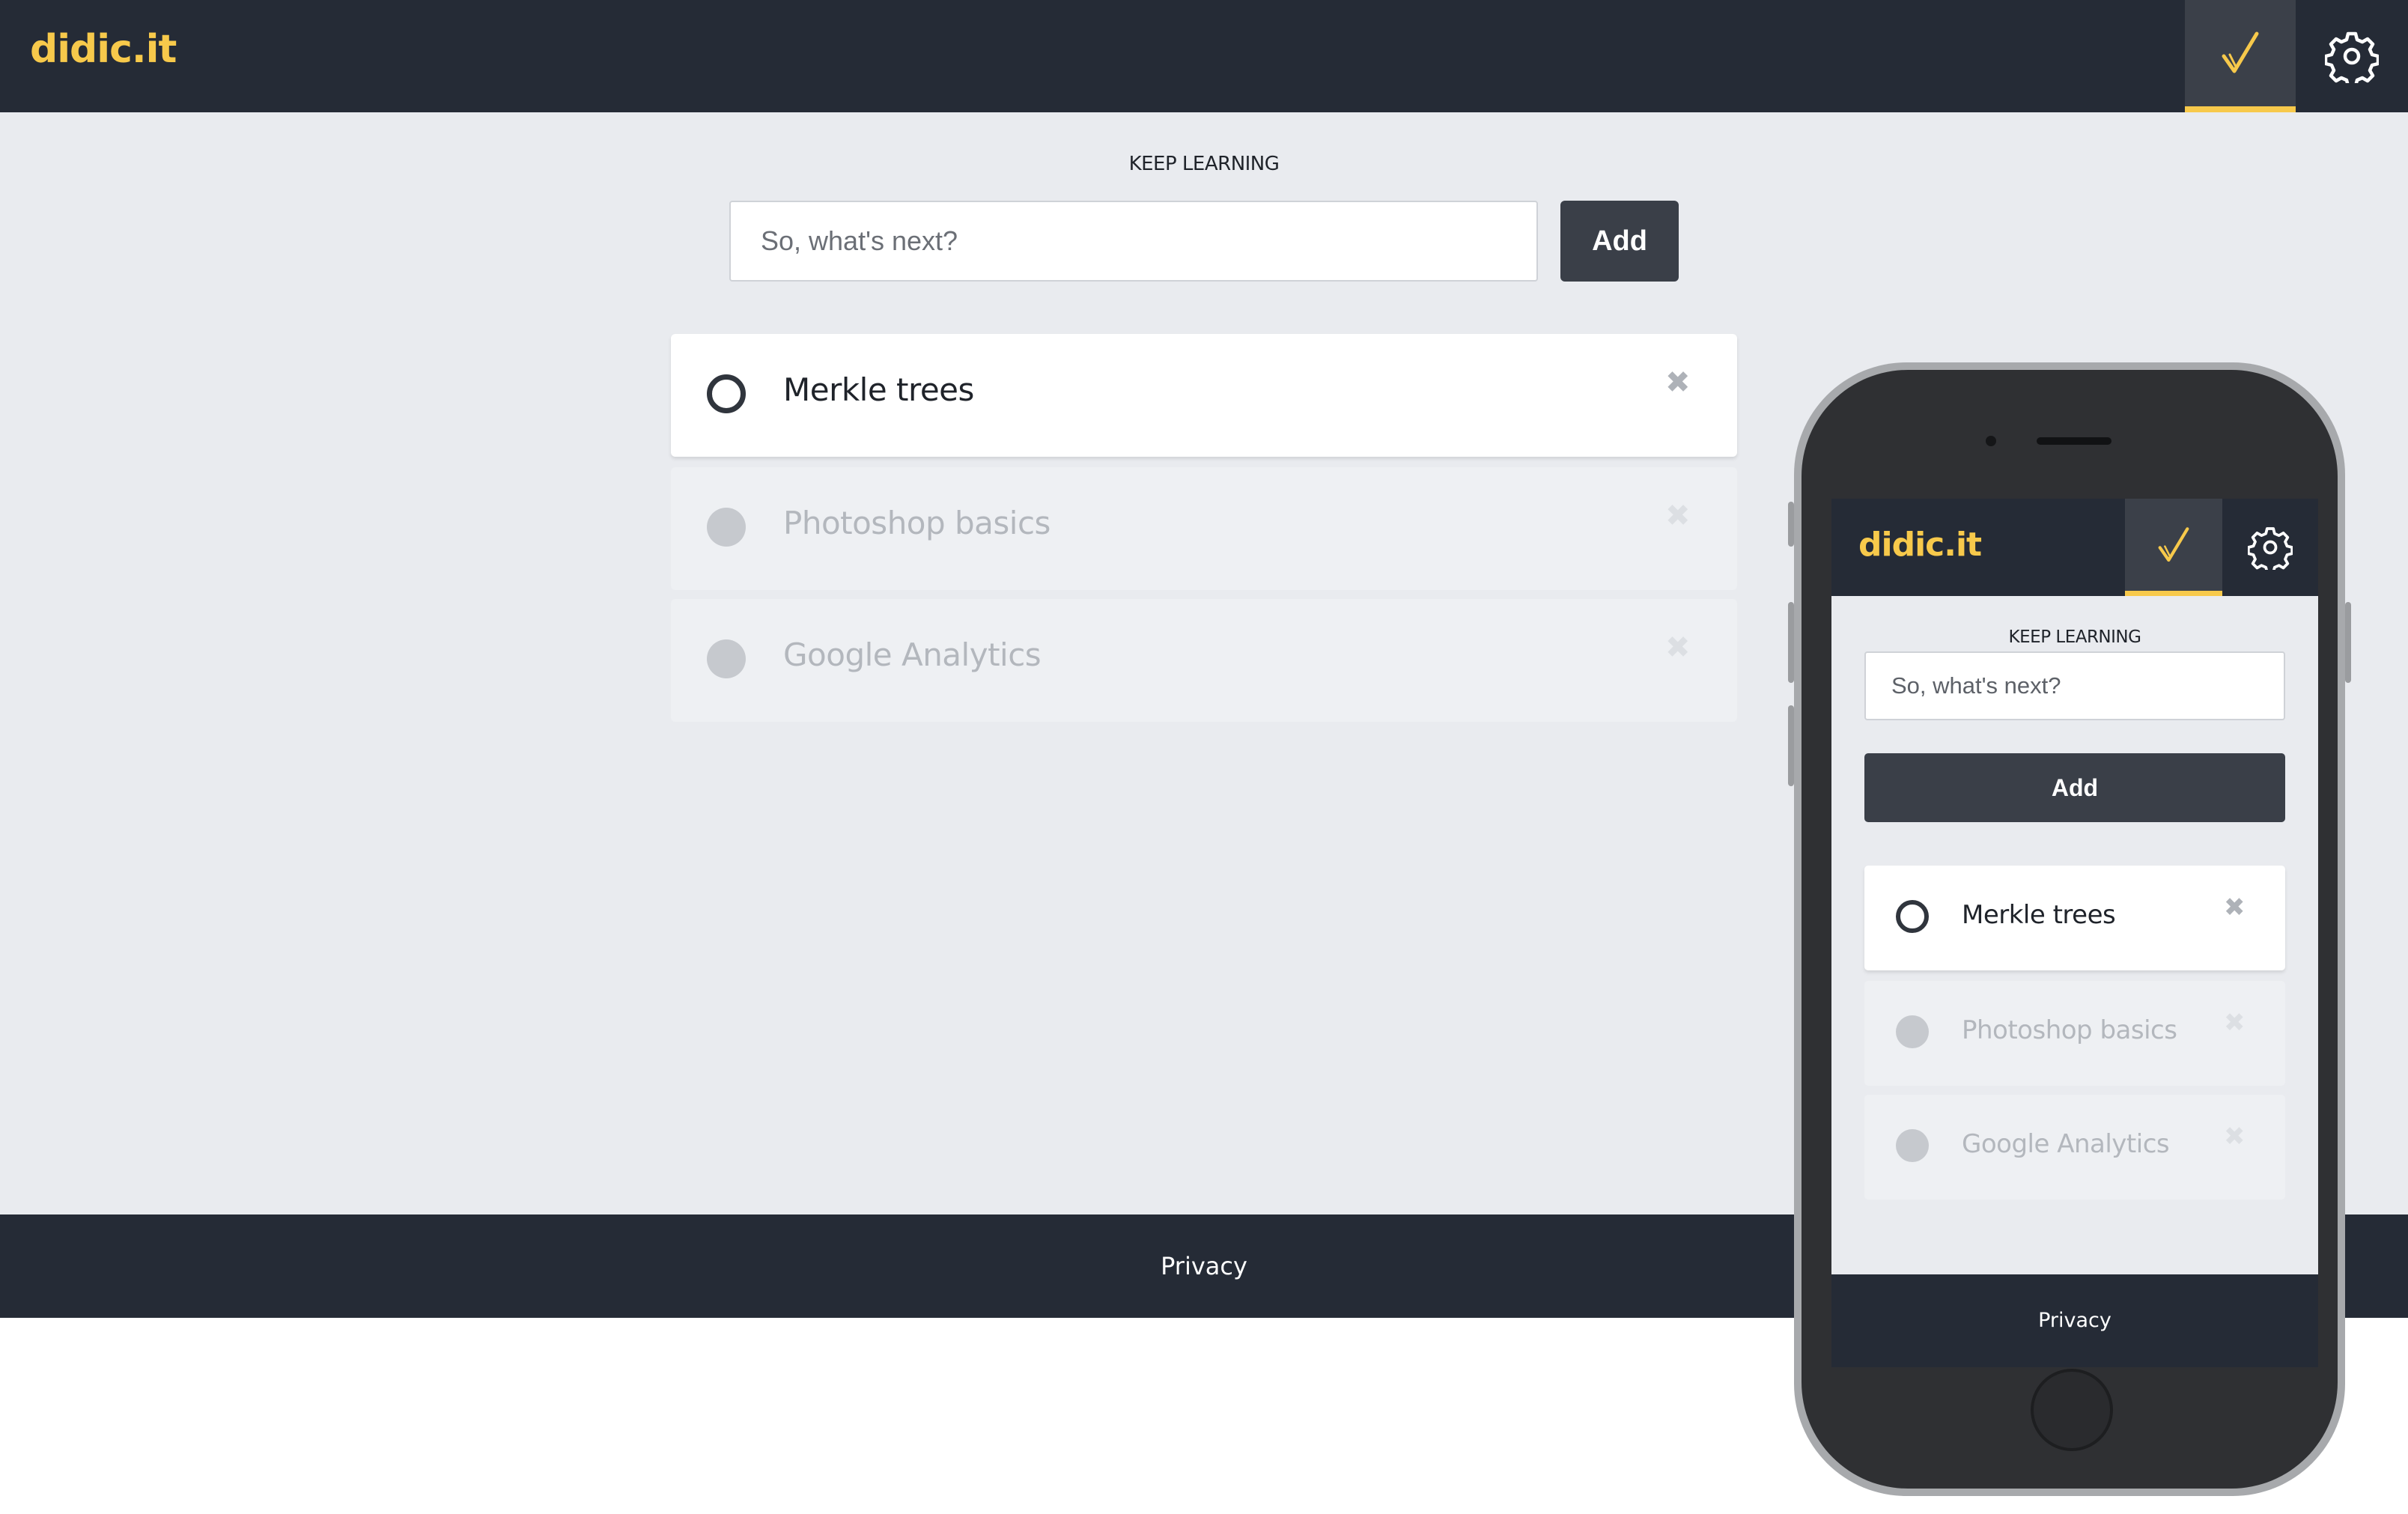 This screenshot has width=2408, height=1514. I want to click on mobile-footer: Privacy, so click(2074, 1320).